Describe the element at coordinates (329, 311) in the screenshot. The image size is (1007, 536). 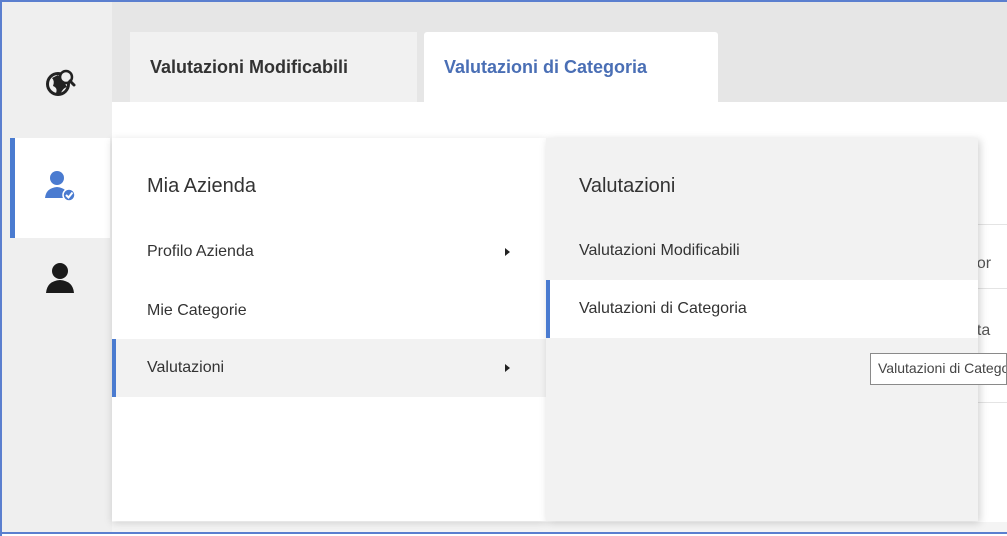
I see `menu-item-mie-categorie: Mie Categorie` at that location.